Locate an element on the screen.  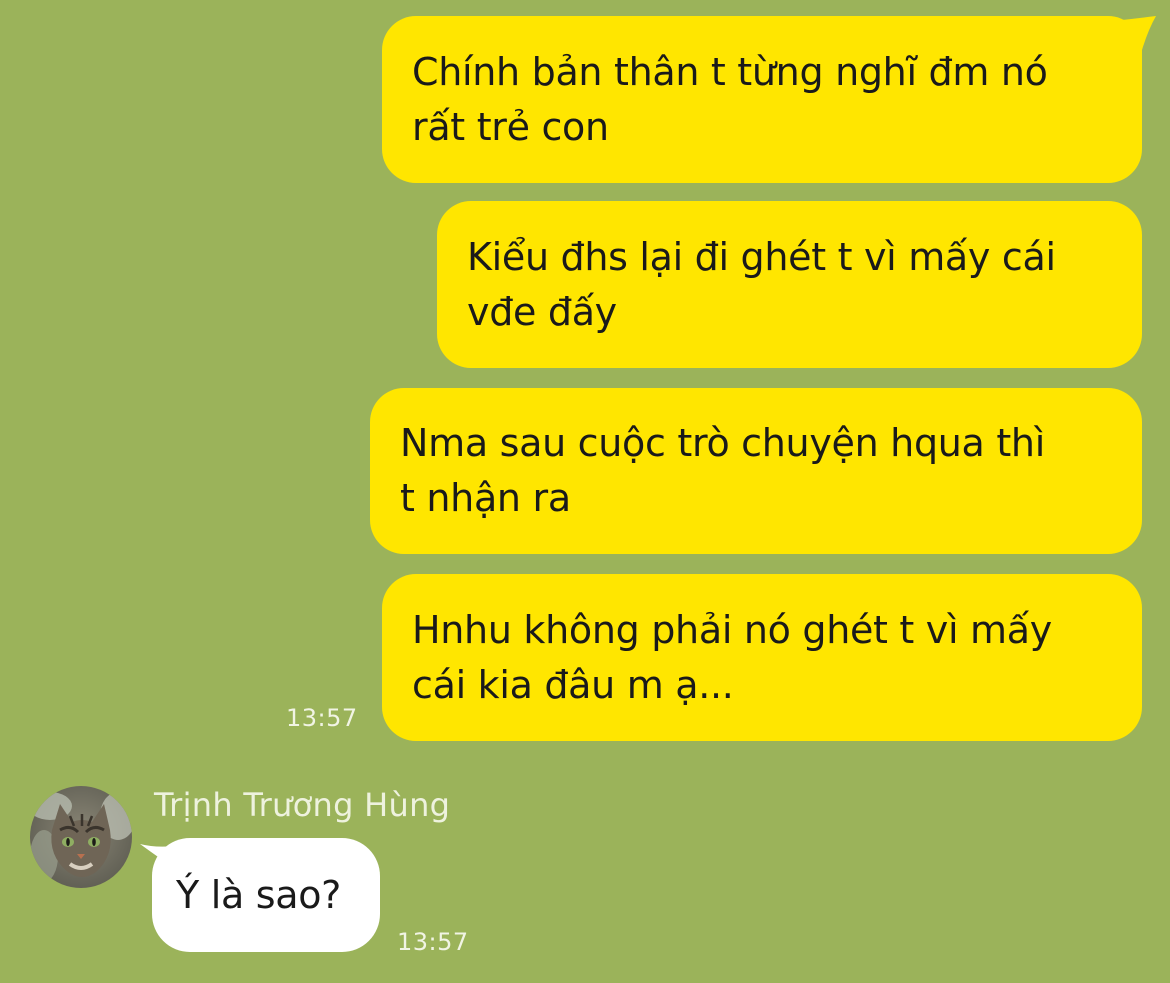
sender-name: Trịnh Trương Hùng is located at coordinates (302, 805).